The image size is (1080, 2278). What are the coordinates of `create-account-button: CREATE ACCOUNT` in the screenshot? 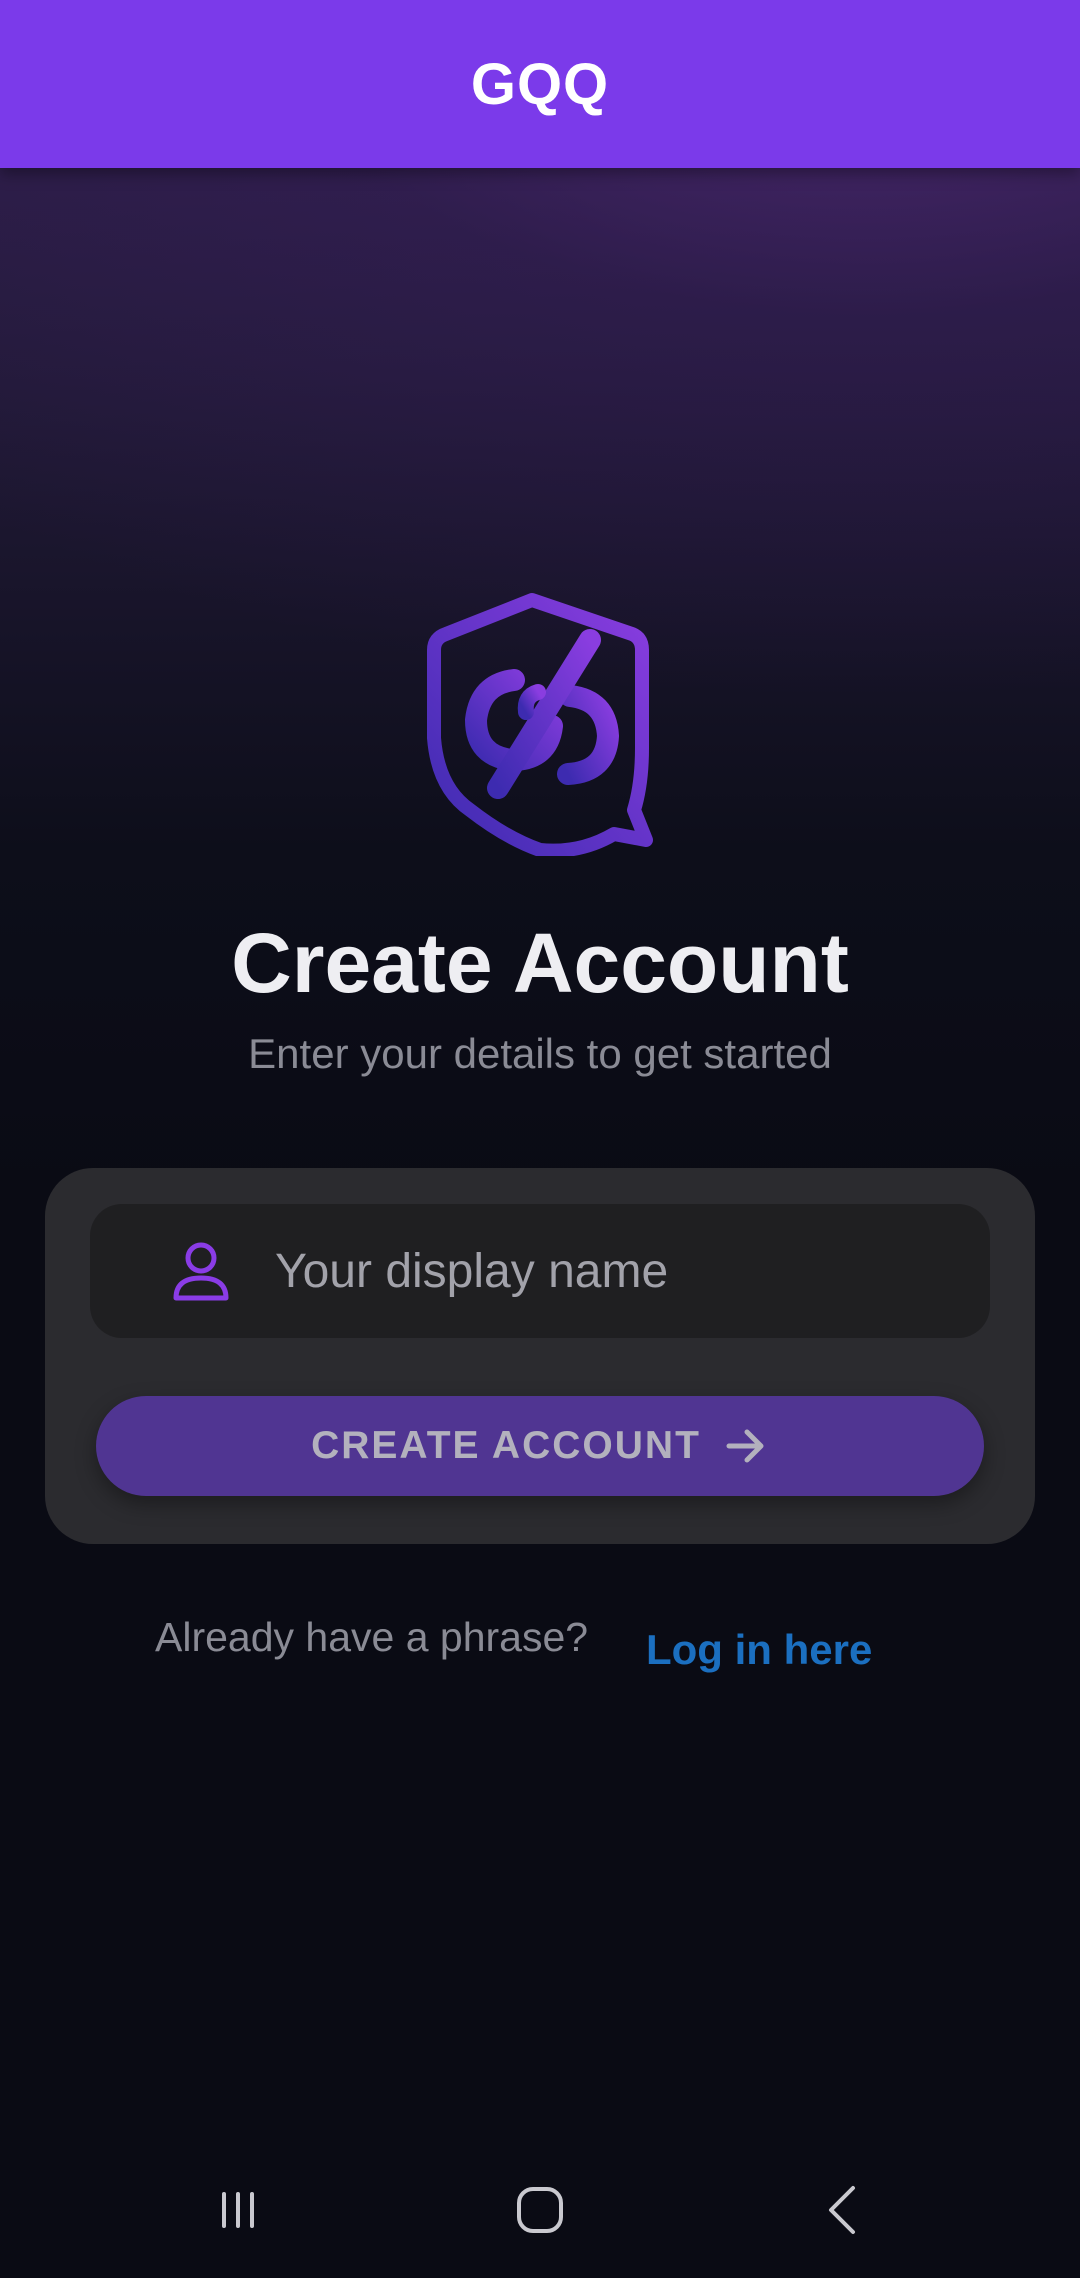 It's located at (540, 1446).